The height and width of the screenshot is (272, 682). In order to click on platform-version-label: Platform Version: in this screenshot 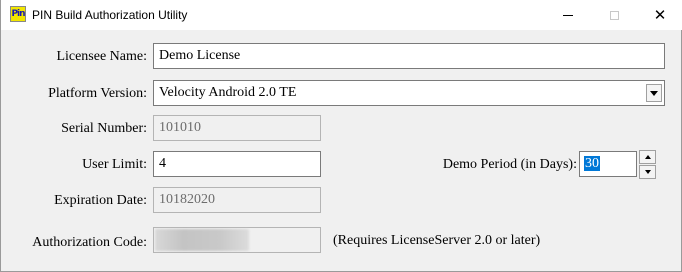, I will do `click(97, 93)`.